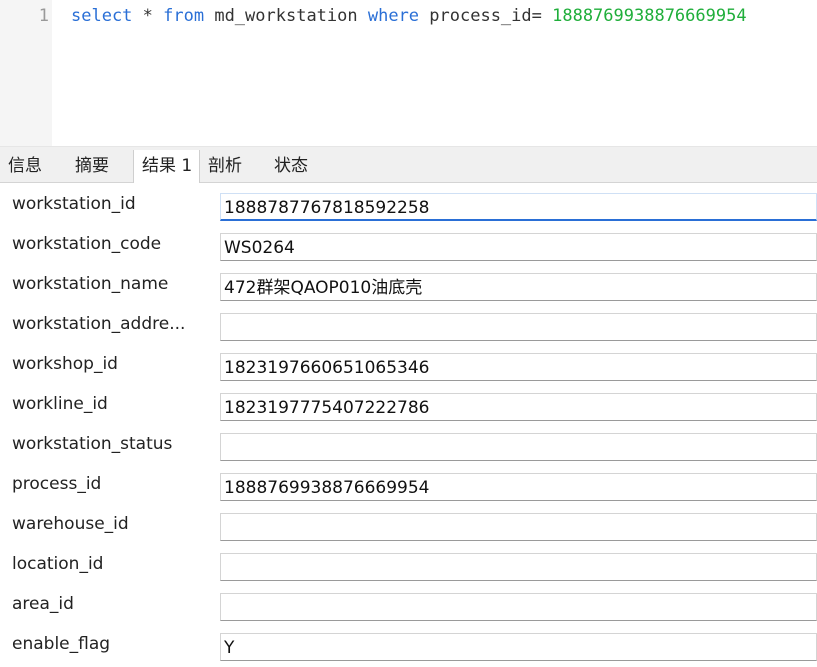  I want to click on field-label: process_id, so click(57, 484).